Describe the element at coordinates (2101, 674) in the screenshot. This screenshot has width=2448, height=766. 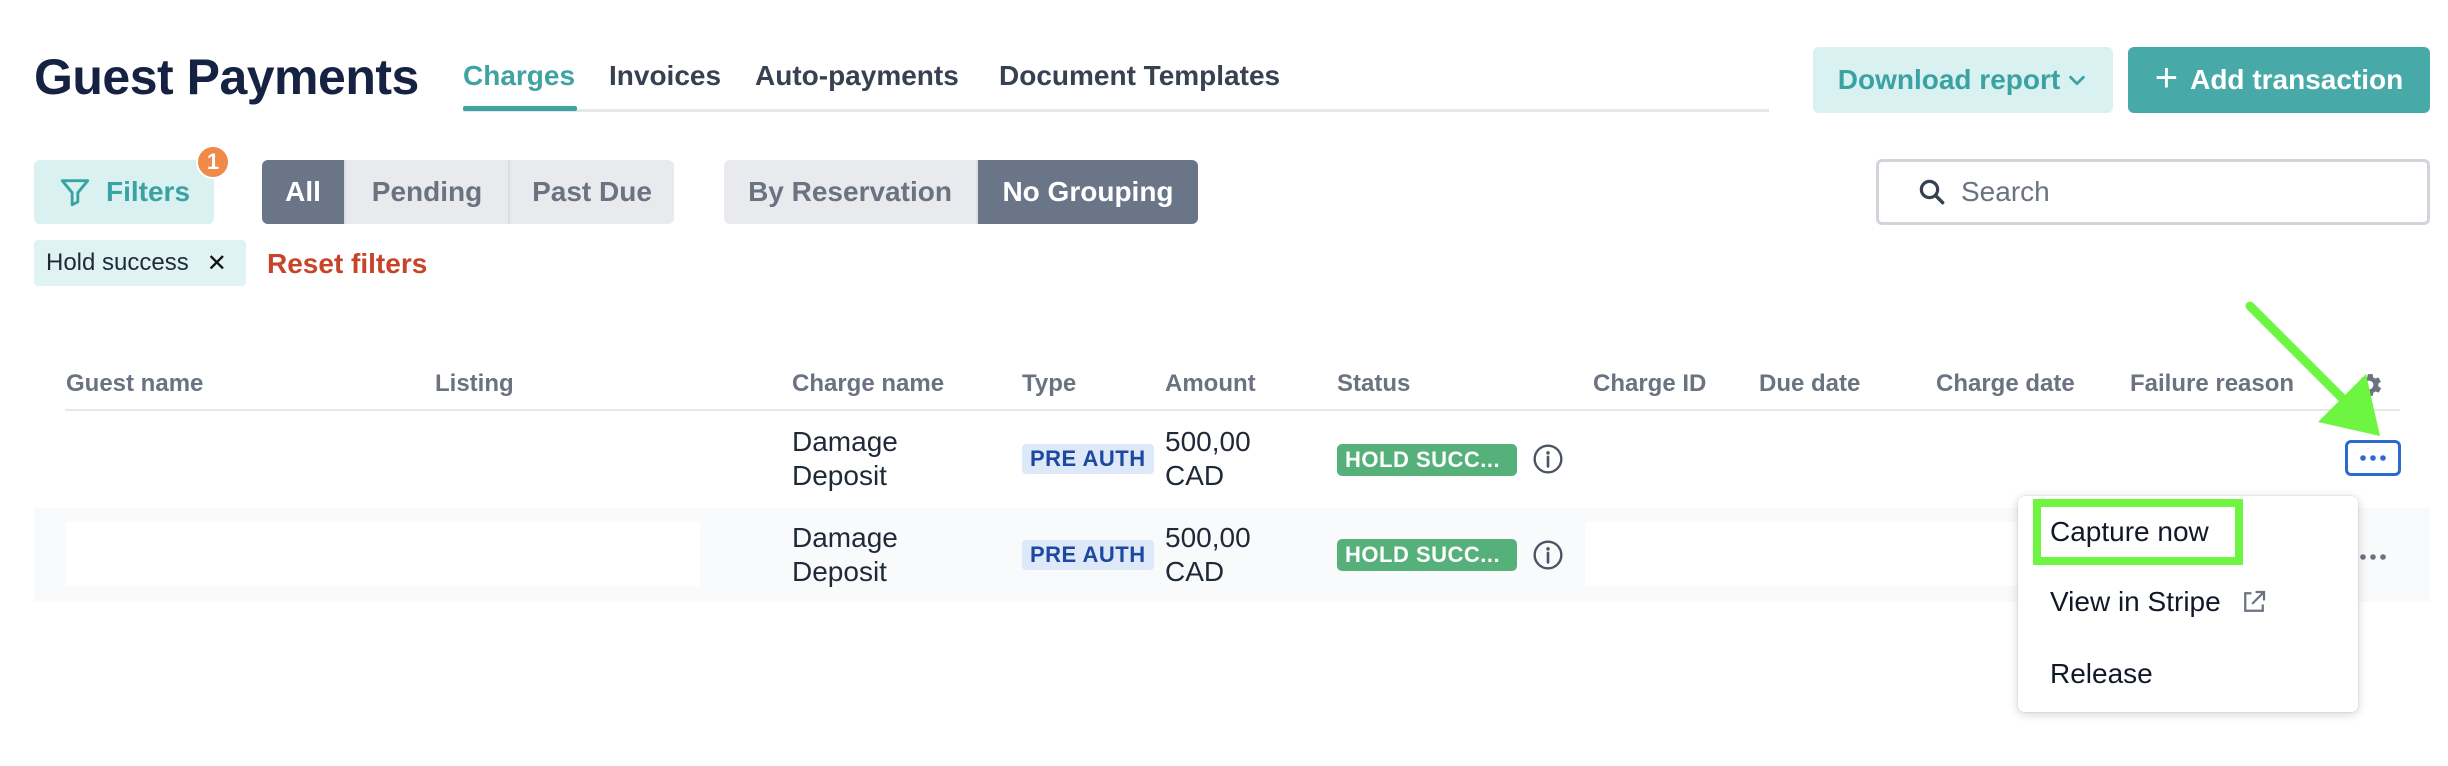
I see `menu-item-release: Release` at that location.